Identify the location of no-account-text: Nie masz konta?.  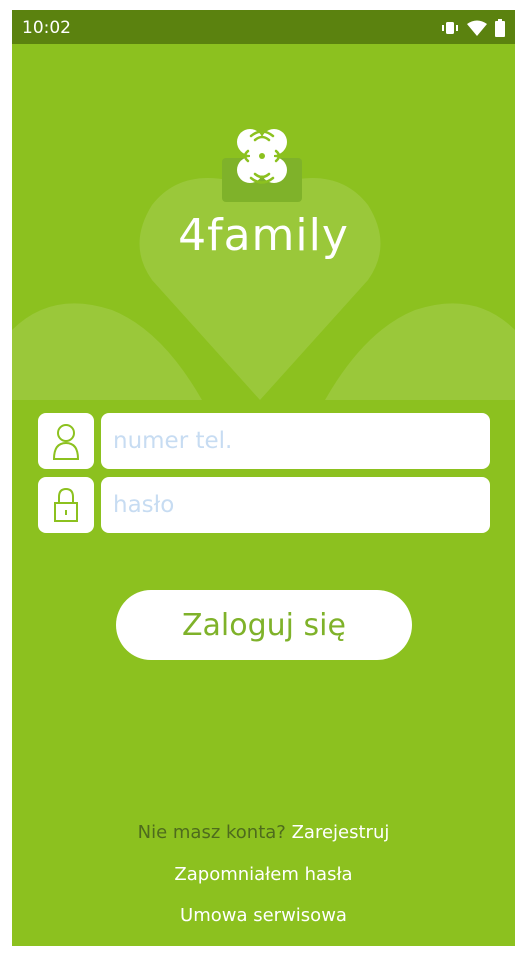
(211, 832).